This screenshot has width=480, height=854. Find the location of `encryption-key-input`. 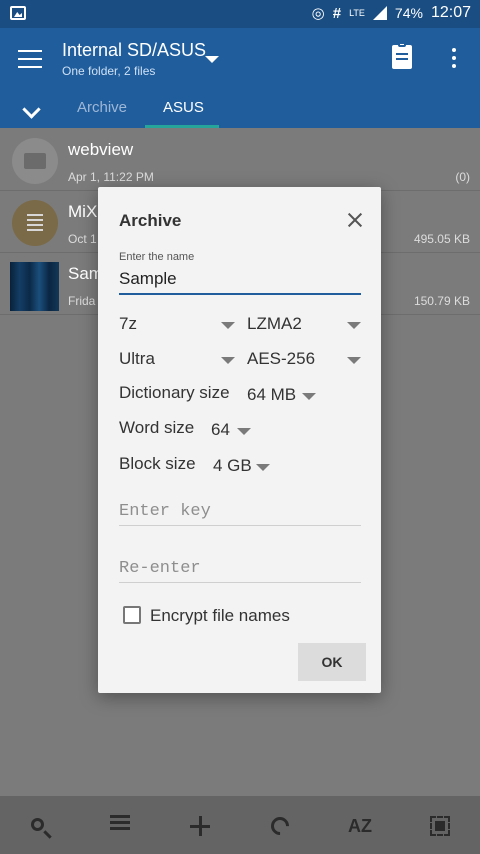

encryption-key-input is located at coordinates (240, 511).